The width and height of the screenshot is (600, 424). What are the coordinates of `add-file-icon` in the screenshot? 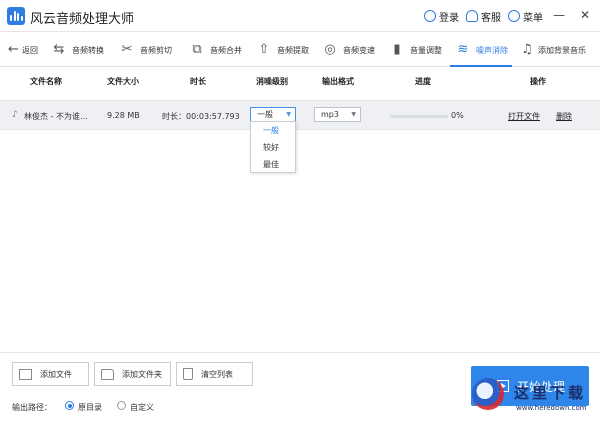 It's located at (25, 374).